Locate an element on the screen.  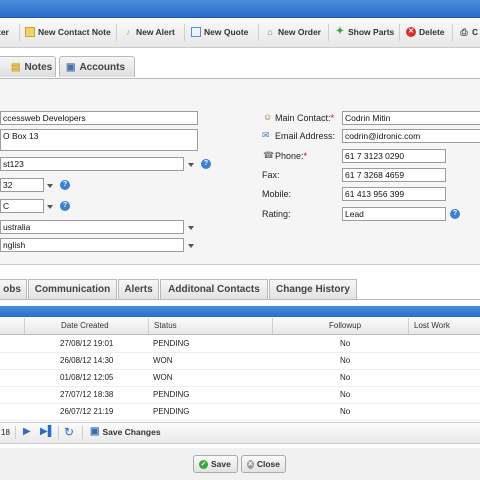
account-code-select: st123 is located at coordinates (92, 164).